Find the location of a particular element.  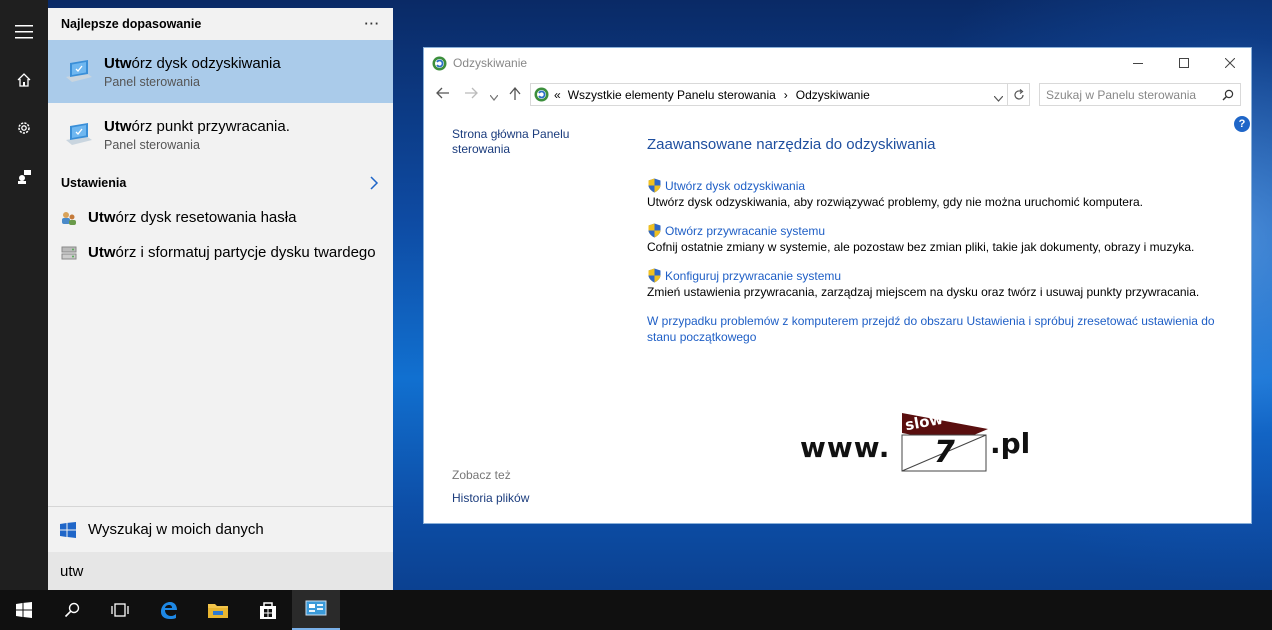

hamburger-icon is located at coordinates (24, 32).